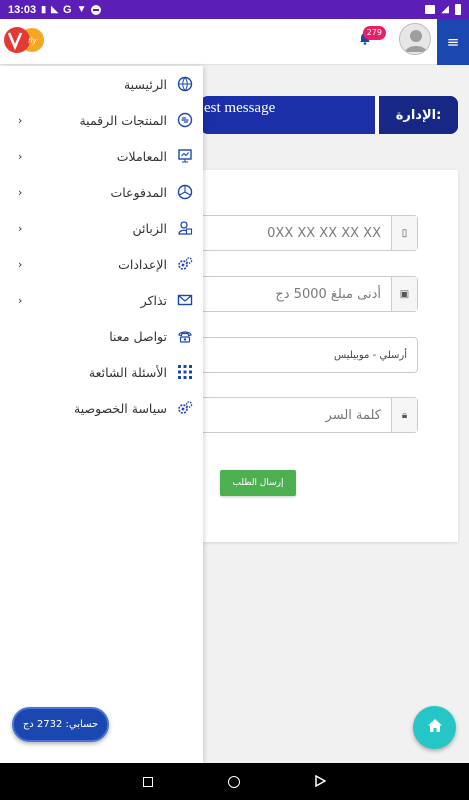 The image size is (469, 800). Describe the element at coordinates (296, 294) in the screenshot. I see `amount-input: أدنى مبلغ 5000 دج` at that location.